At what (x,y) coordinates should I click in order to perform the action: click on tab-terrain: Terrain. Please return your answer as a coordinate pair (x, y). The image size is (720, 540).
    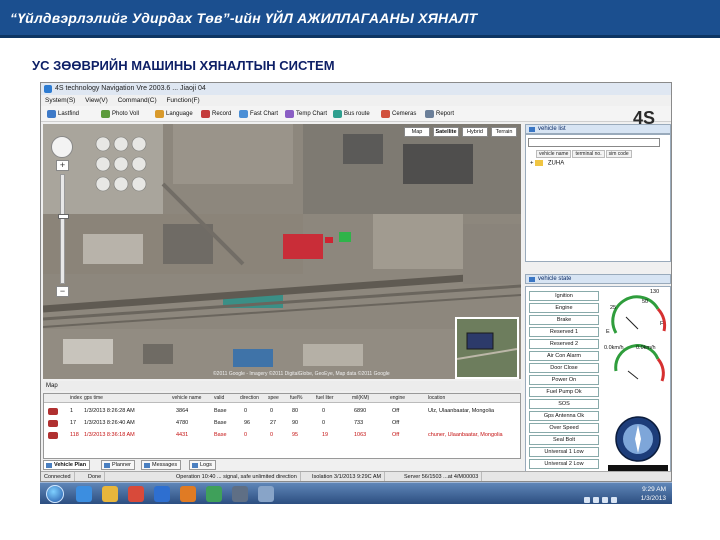
    Looking at the image, I should click on (504, 132).